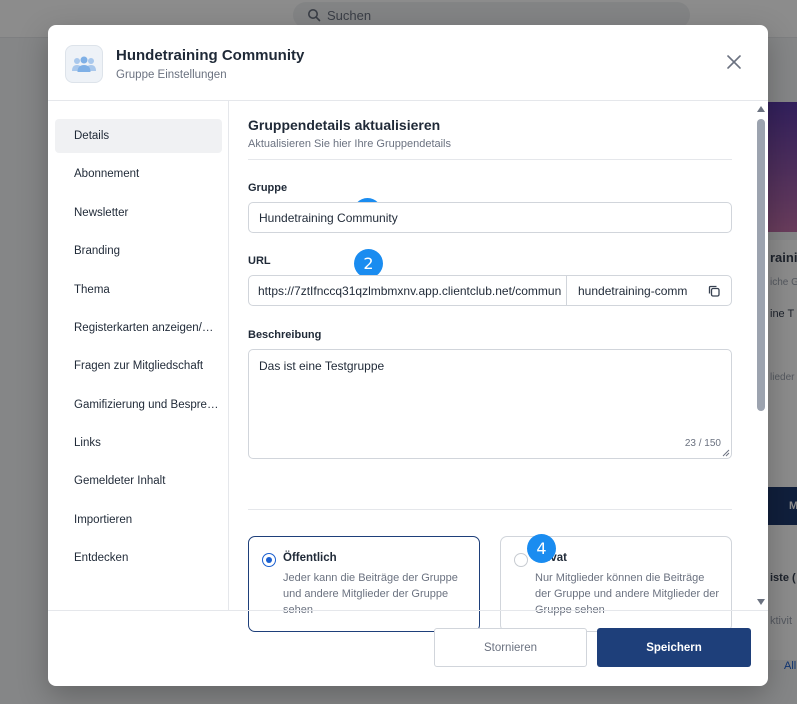  Describe the element at coordinates (714, 291) in the screenshot. I see `copy-icon` at that location.